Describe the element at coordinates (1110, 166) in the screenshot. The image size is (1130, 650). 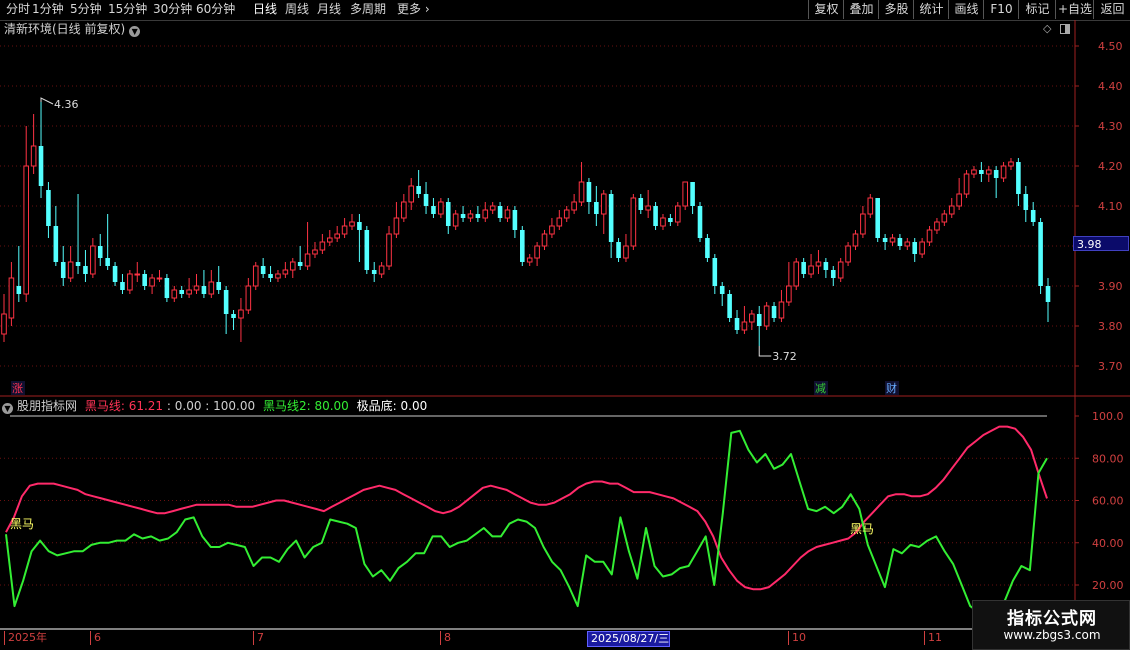
I see `price-tick-label: 4.20` at that location.